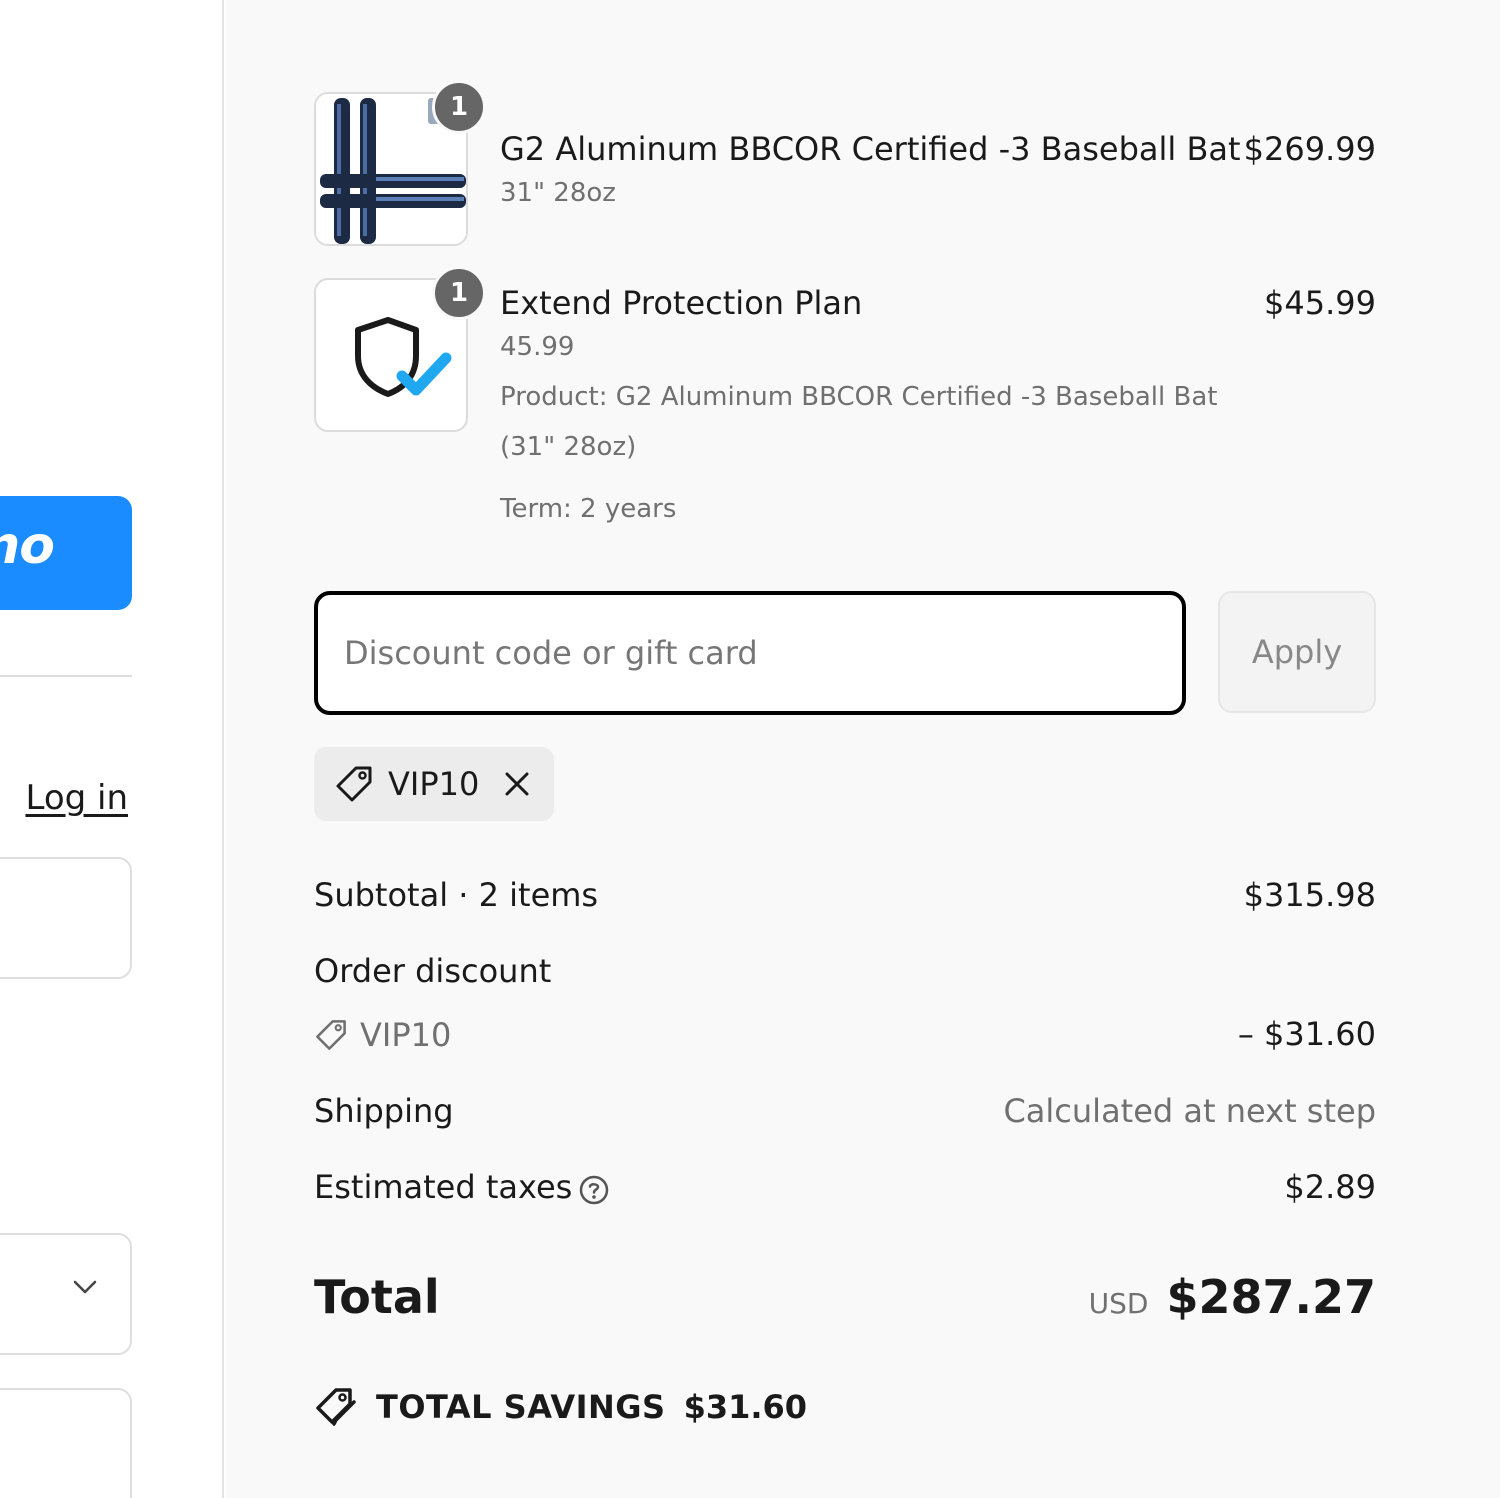  What do you see at coordinates (1306, 1034) in the screenshot?
I see `order-discount-value: – $31.60` at bounding box center [1306, 1034].